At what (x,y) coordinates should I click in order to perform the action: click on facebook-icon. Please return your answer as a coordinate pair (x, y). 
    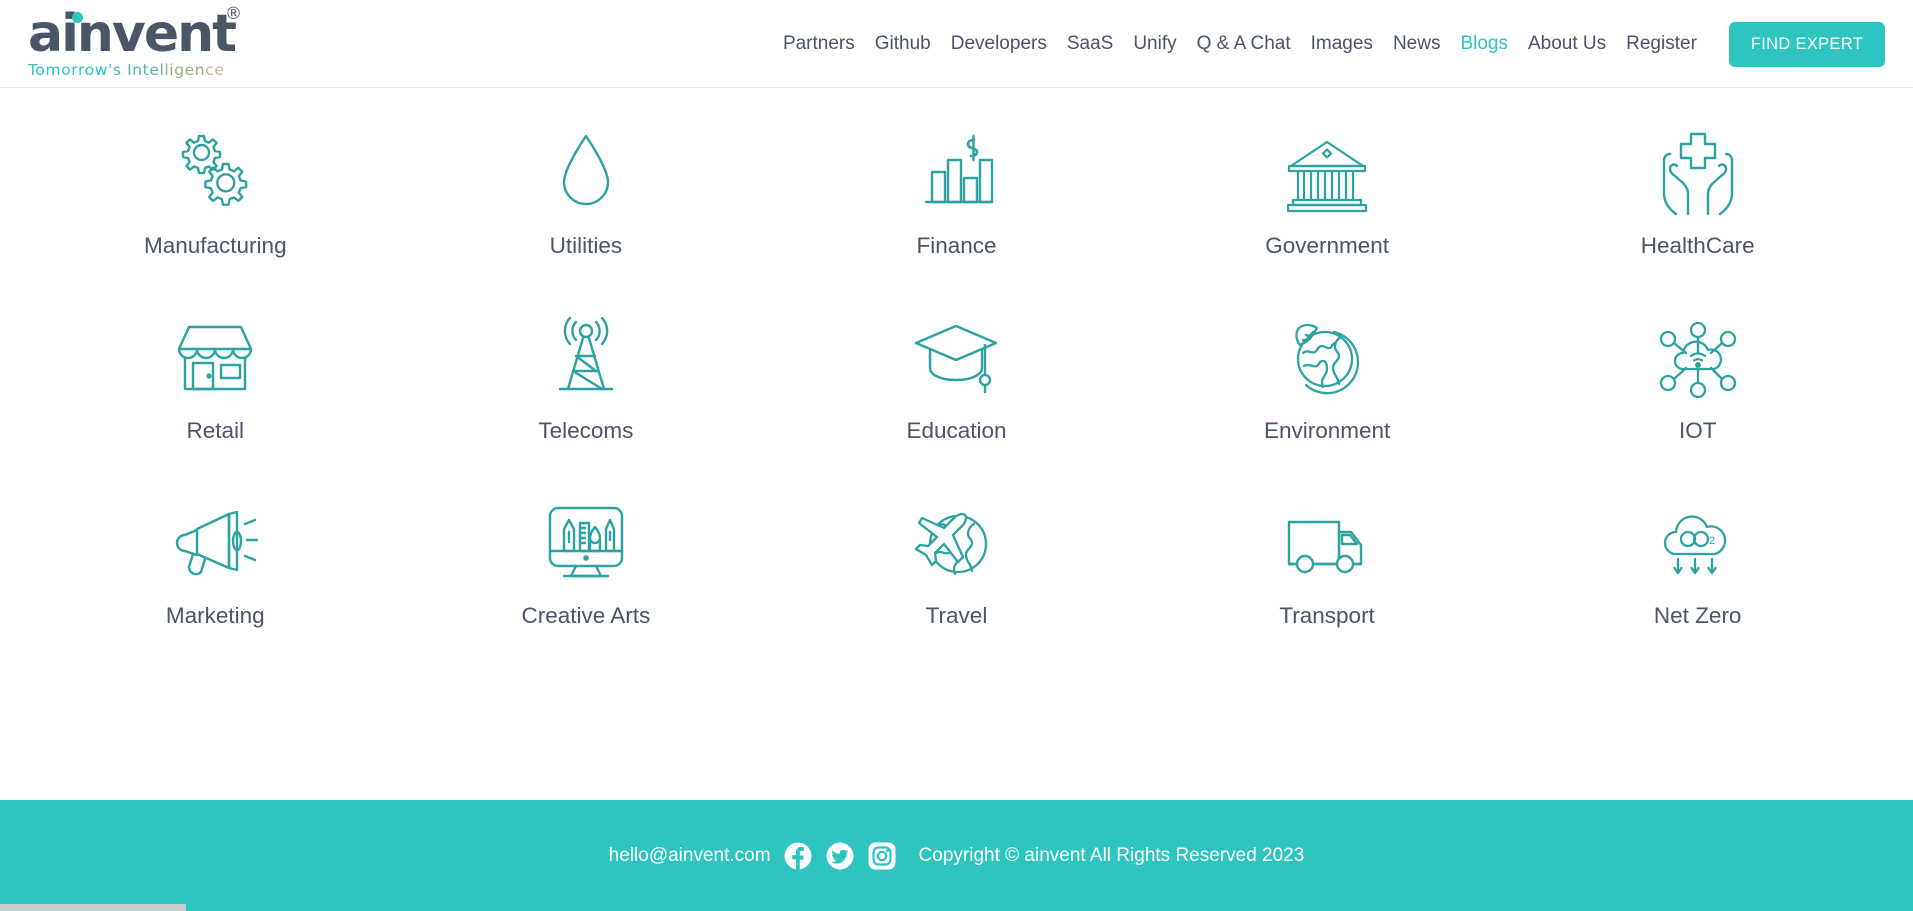
    Looking at the image, I should click on (798, 856).